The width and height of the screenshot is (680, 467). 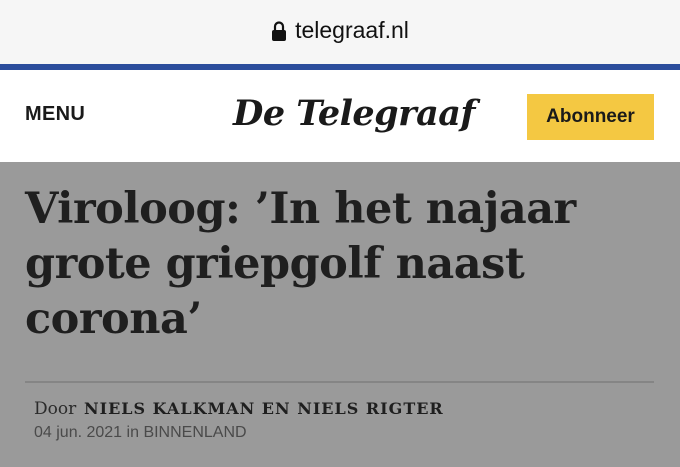 I want to click on lock-icon, so click(x=279, y=31).